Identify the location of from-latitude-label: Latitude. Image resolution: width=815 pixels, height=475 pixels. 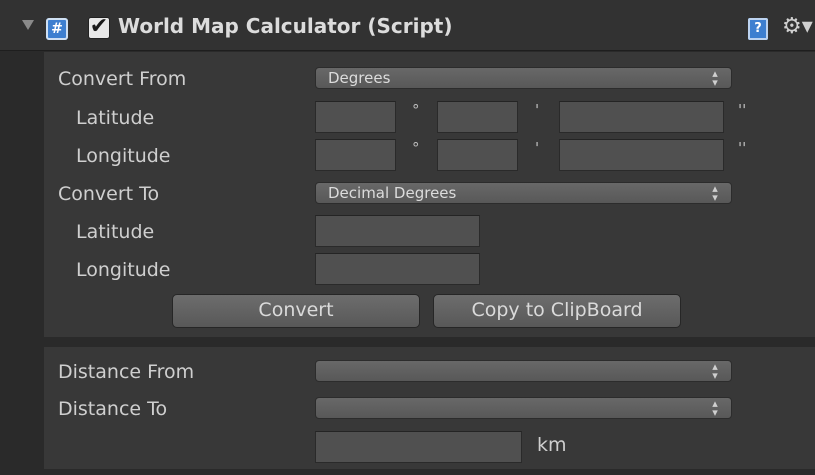
(115, 118).